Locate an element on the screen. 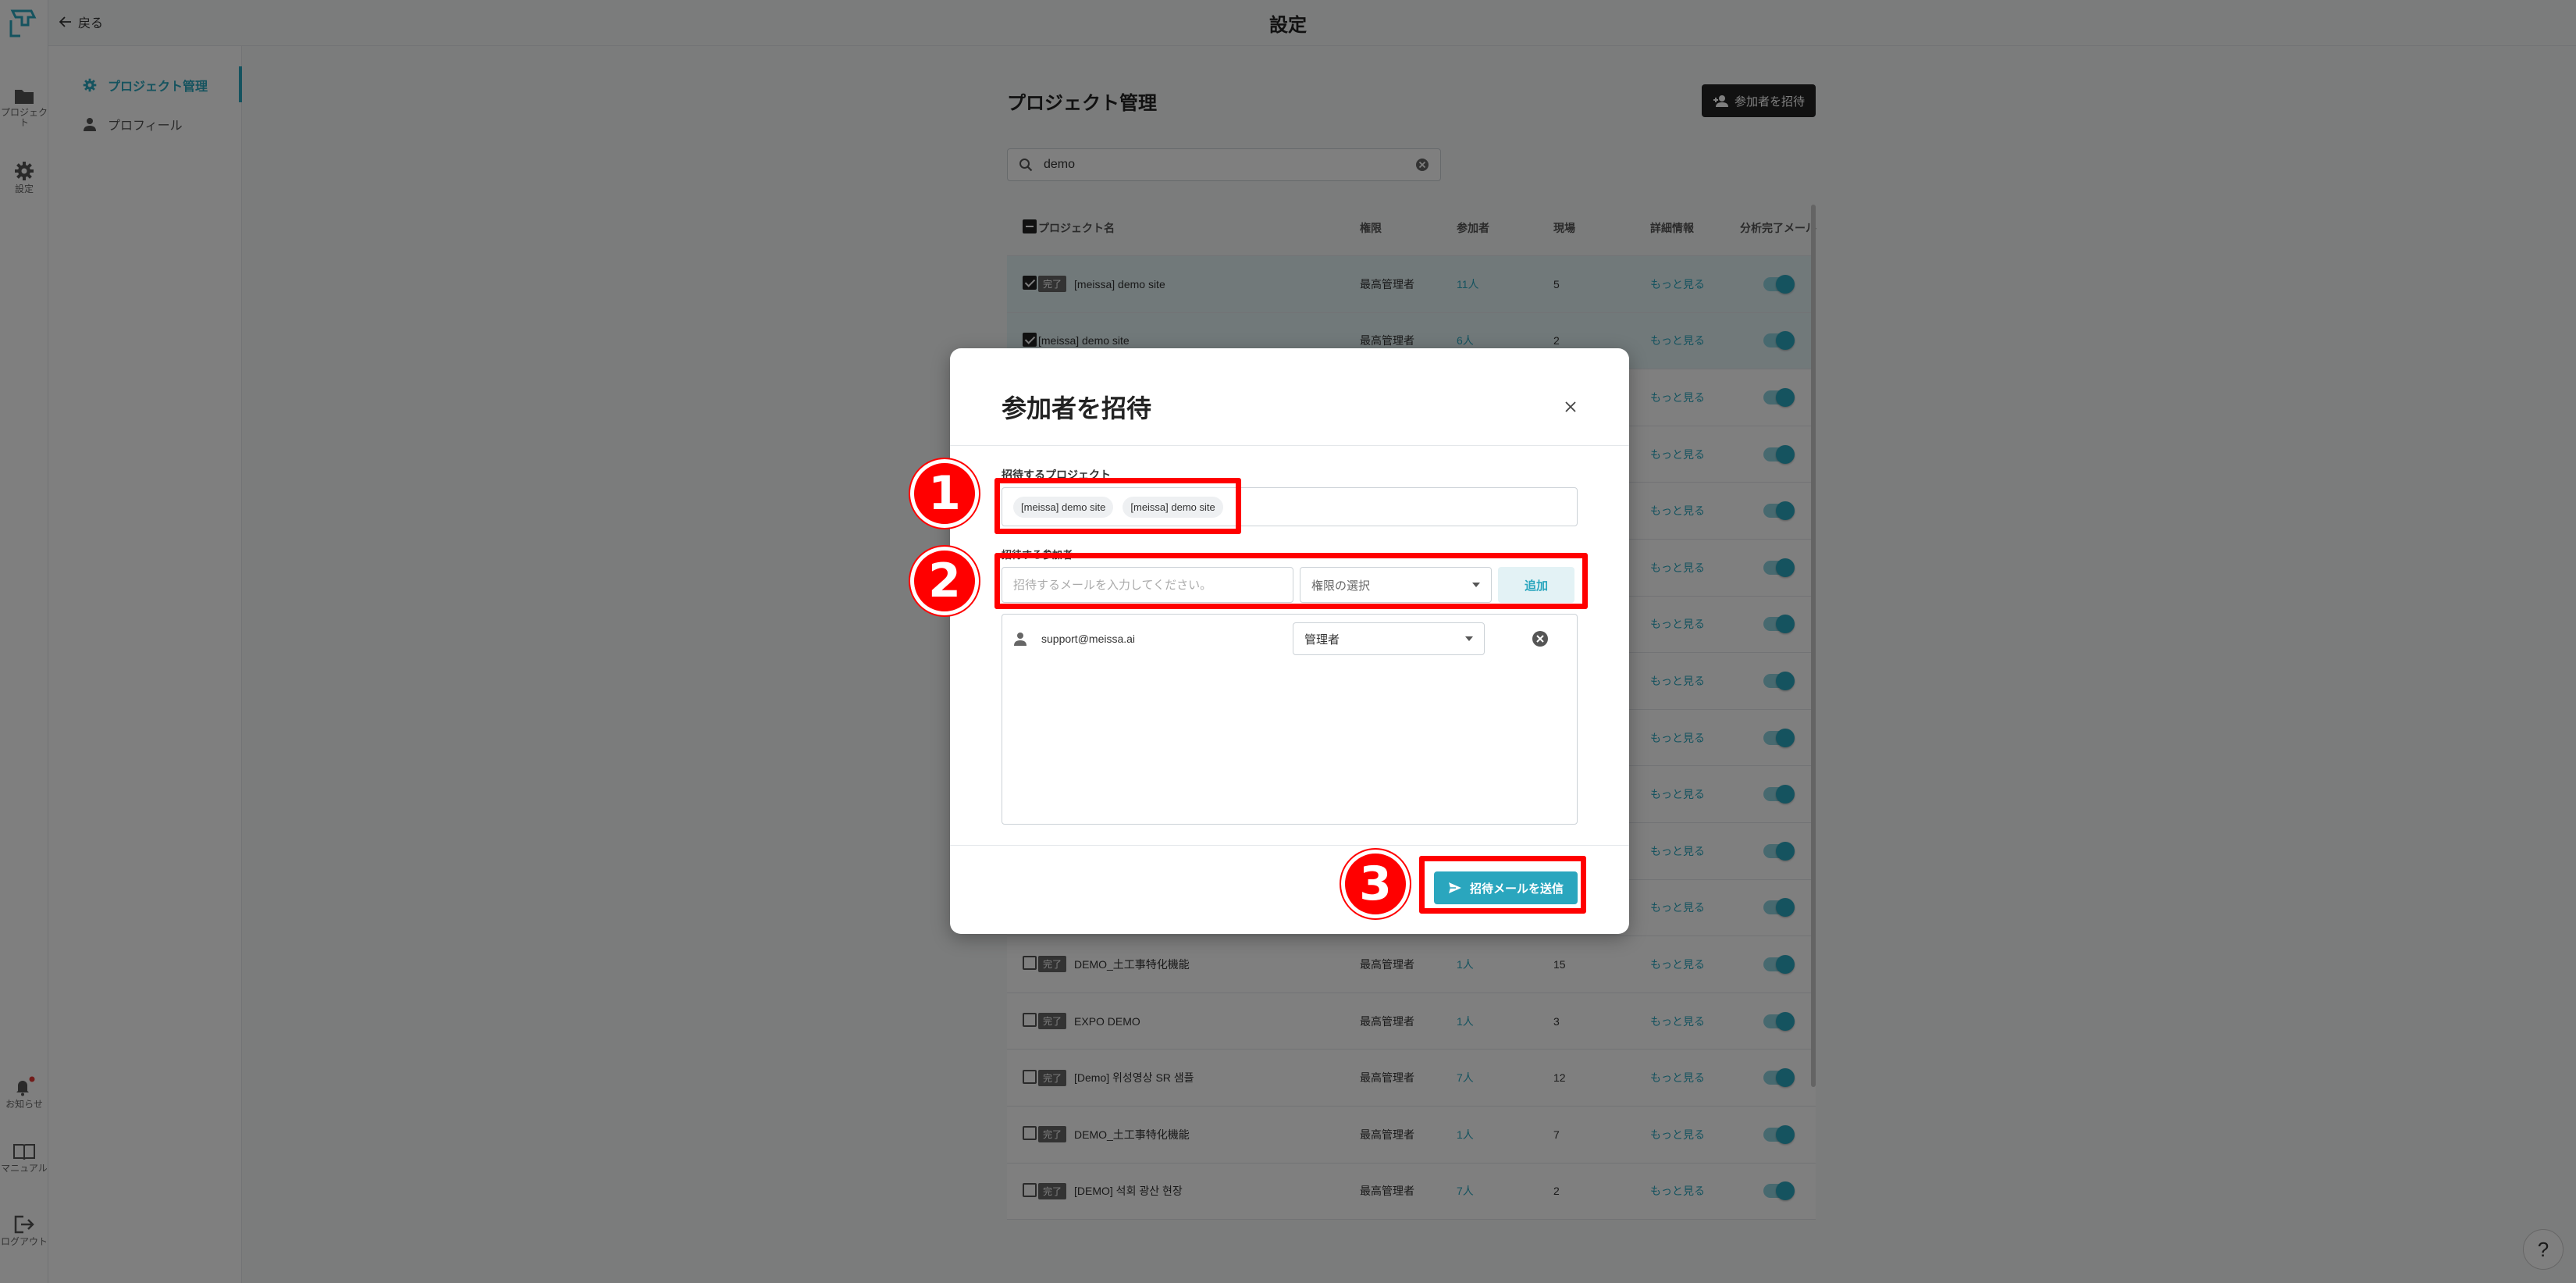  callout-number-1: 1 is located at coordinates (944, 493).